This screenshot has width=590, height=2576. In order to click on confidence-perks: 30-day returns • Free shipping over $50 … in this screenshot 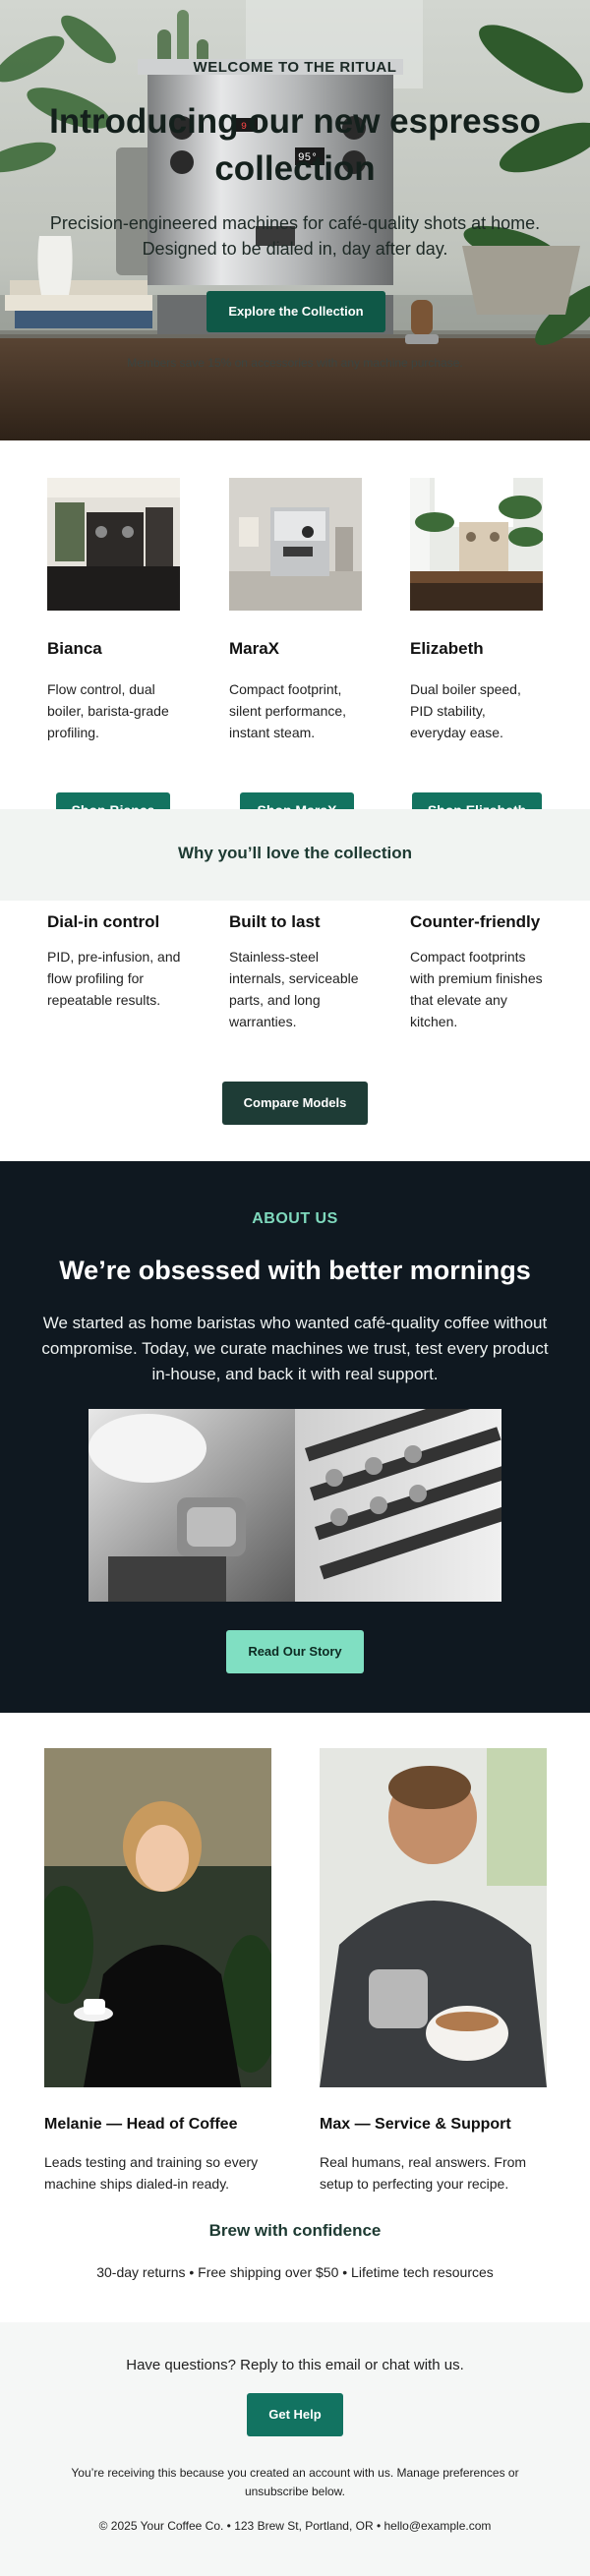, I will do `click(295, 2272)`.